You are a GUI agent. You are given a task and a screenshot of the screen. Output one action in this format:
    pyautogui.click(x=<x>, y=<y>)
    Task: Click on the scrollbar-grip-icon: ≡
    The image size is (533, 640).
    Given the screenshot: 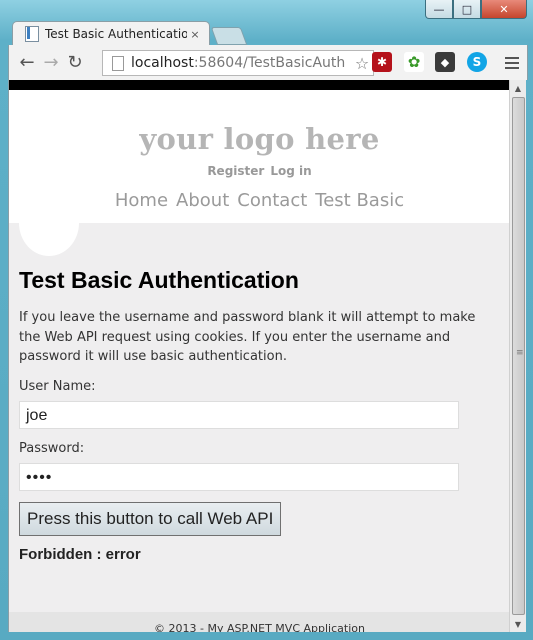 What is the action you would take?
    pyautogui.click(x=520, y=353)
    